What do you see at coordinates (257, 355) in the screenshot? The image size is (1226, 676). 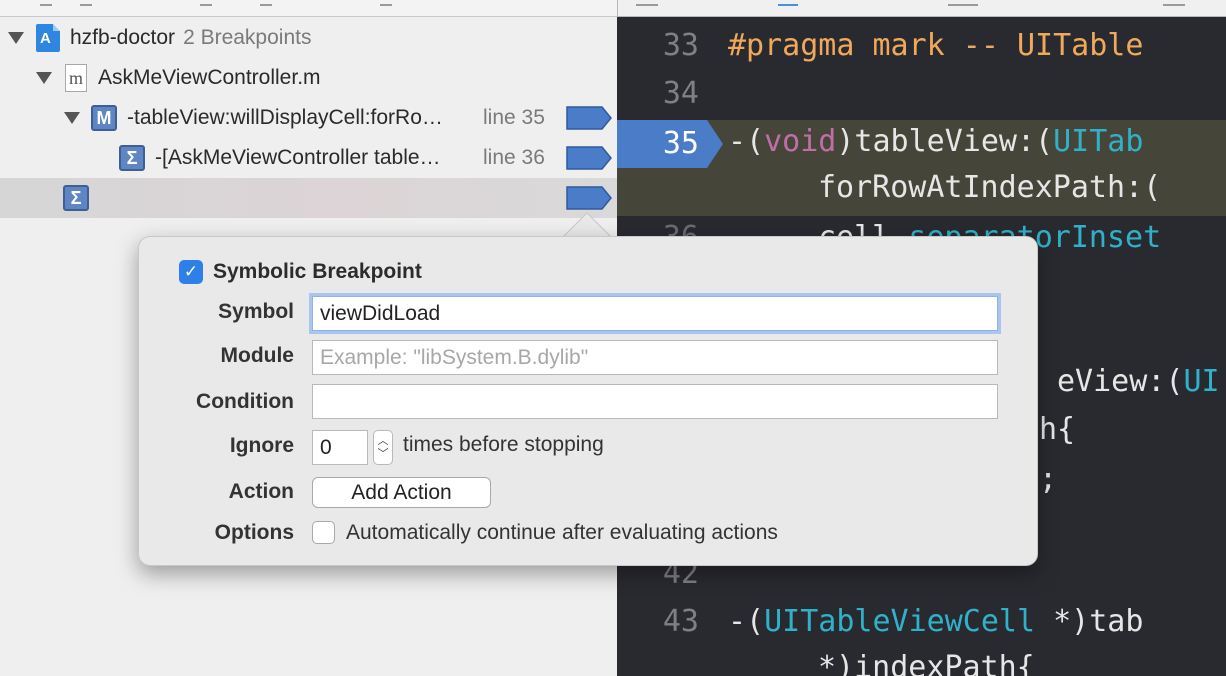 I see `module-label: Module` at bounding box center [257, 355].